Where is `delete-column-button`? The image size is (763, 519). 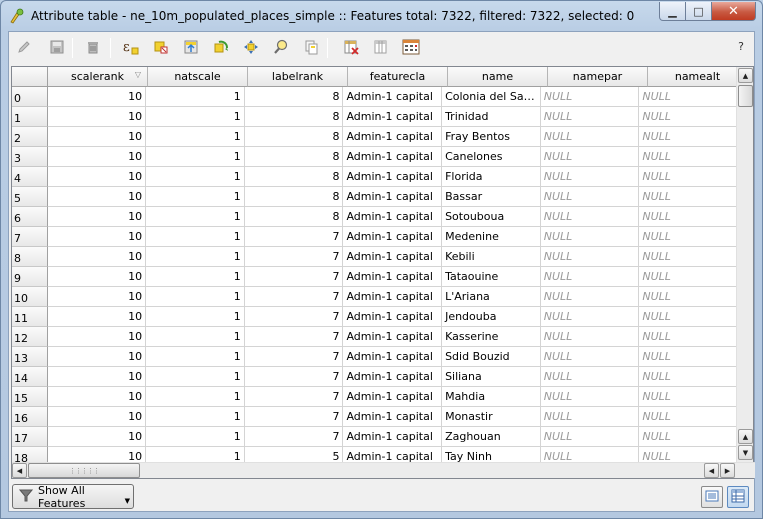
delete-column-button is located at coordinates (351, 48).